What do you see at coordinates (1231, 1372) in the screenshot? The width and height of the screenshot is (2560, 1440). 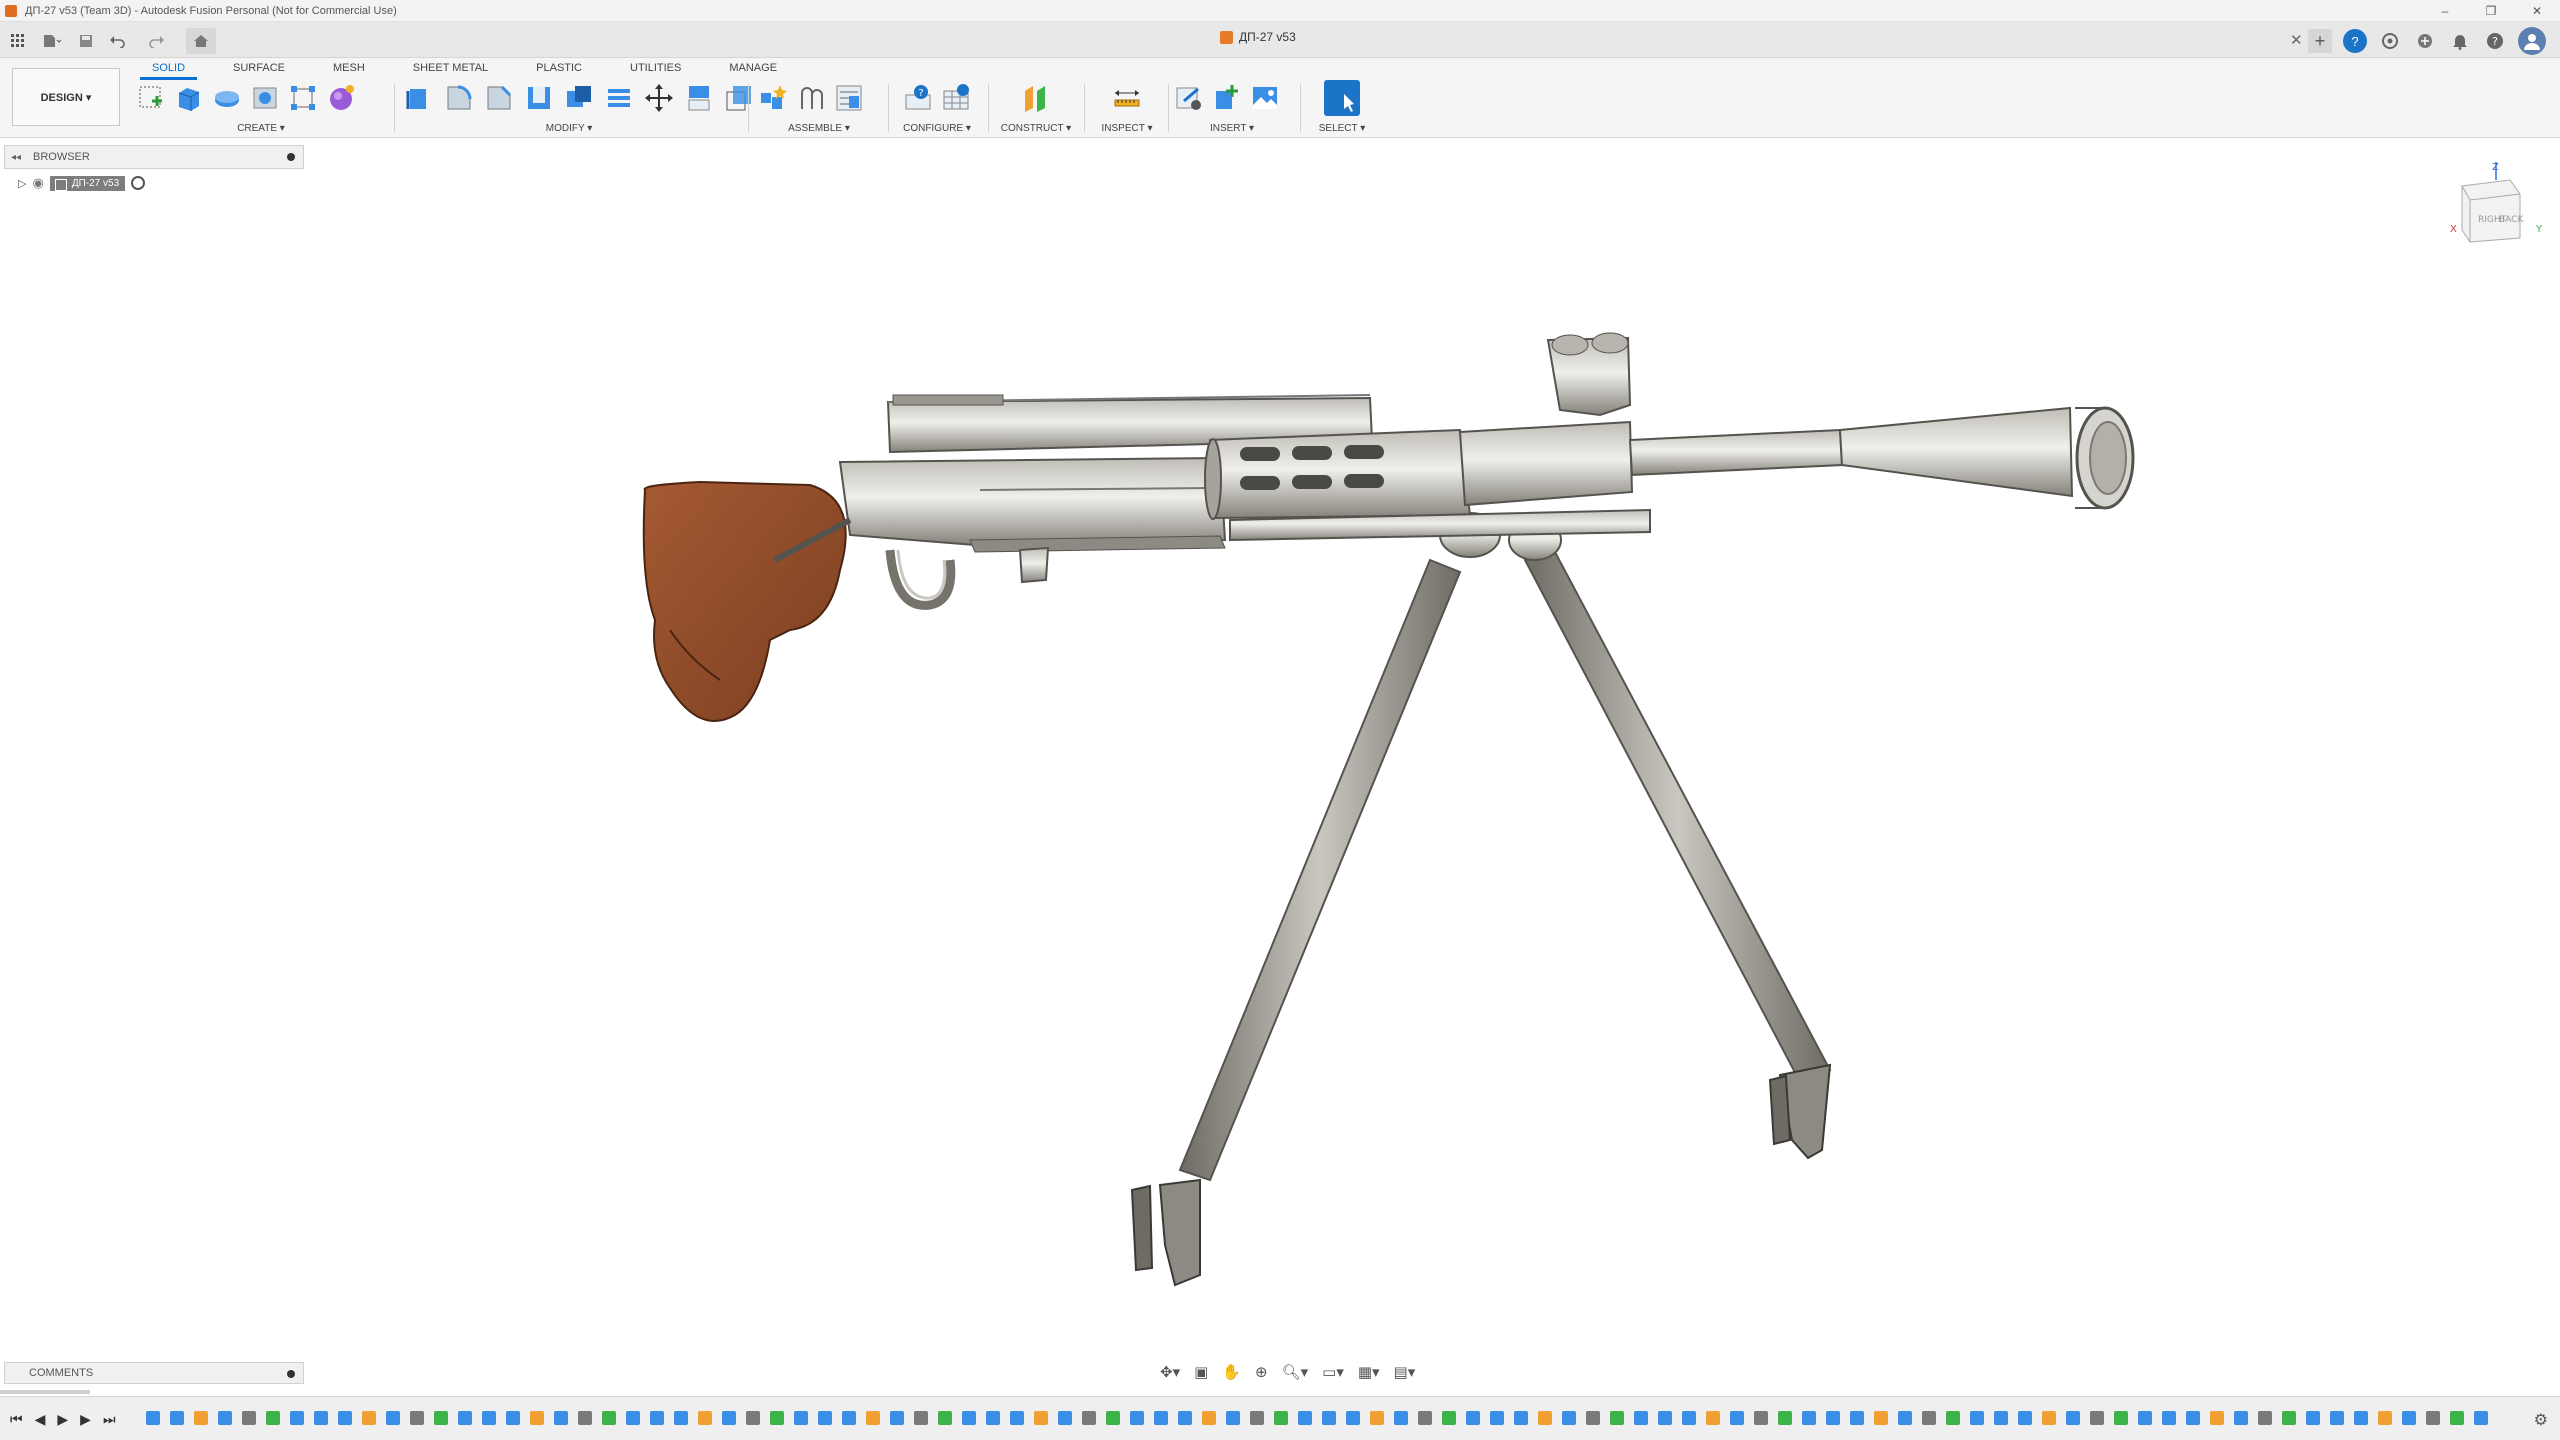 I see `pan-hand-icon: ✋` at bounding box center [1231, 1372].